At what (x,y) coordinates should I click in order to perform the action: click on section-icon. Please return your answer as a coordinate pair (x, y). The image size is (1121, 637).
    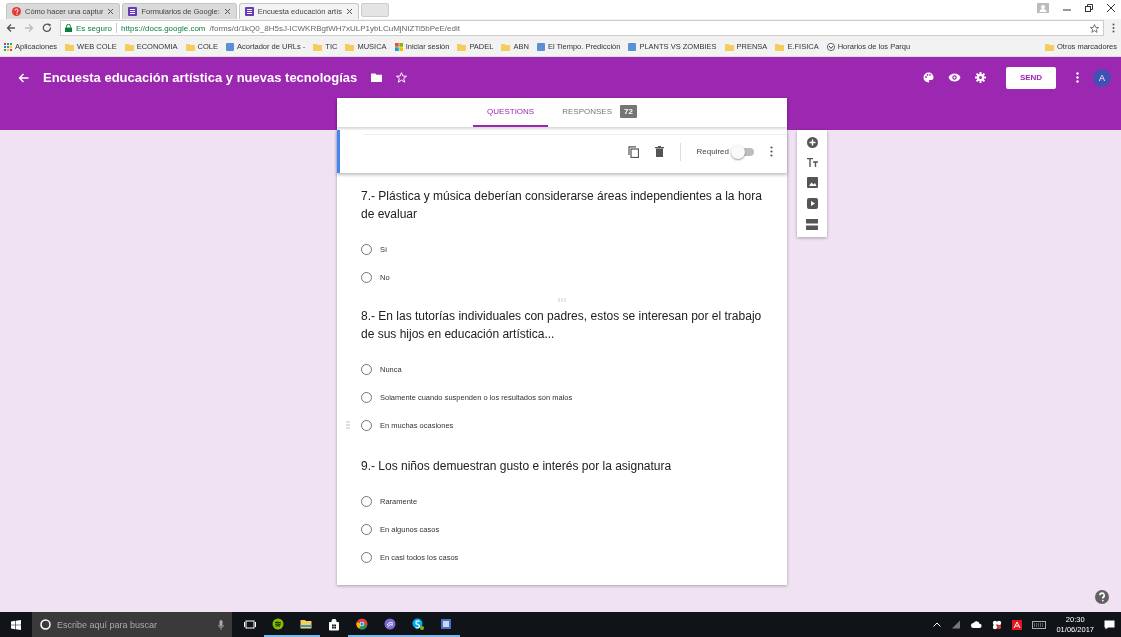
    Looking at the image, I should click on (812, 224).